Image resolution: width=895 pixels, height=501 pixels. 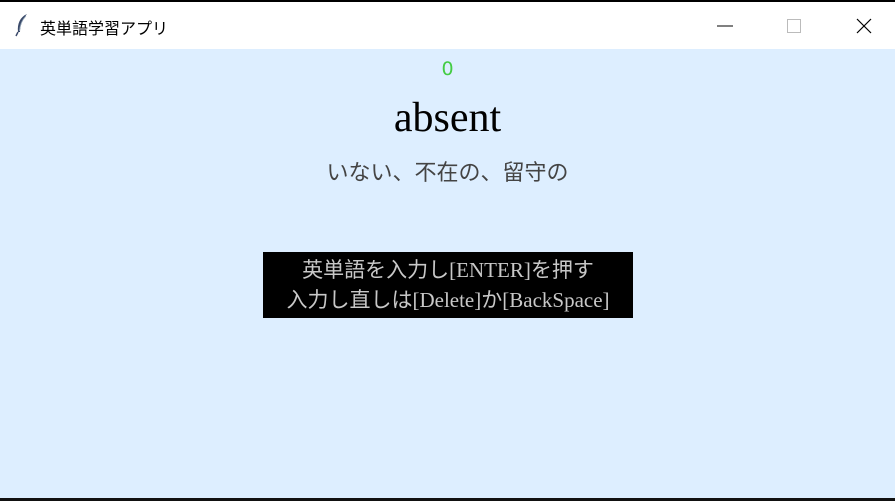 I want to click on close-icon, so click(x=864, y=25).